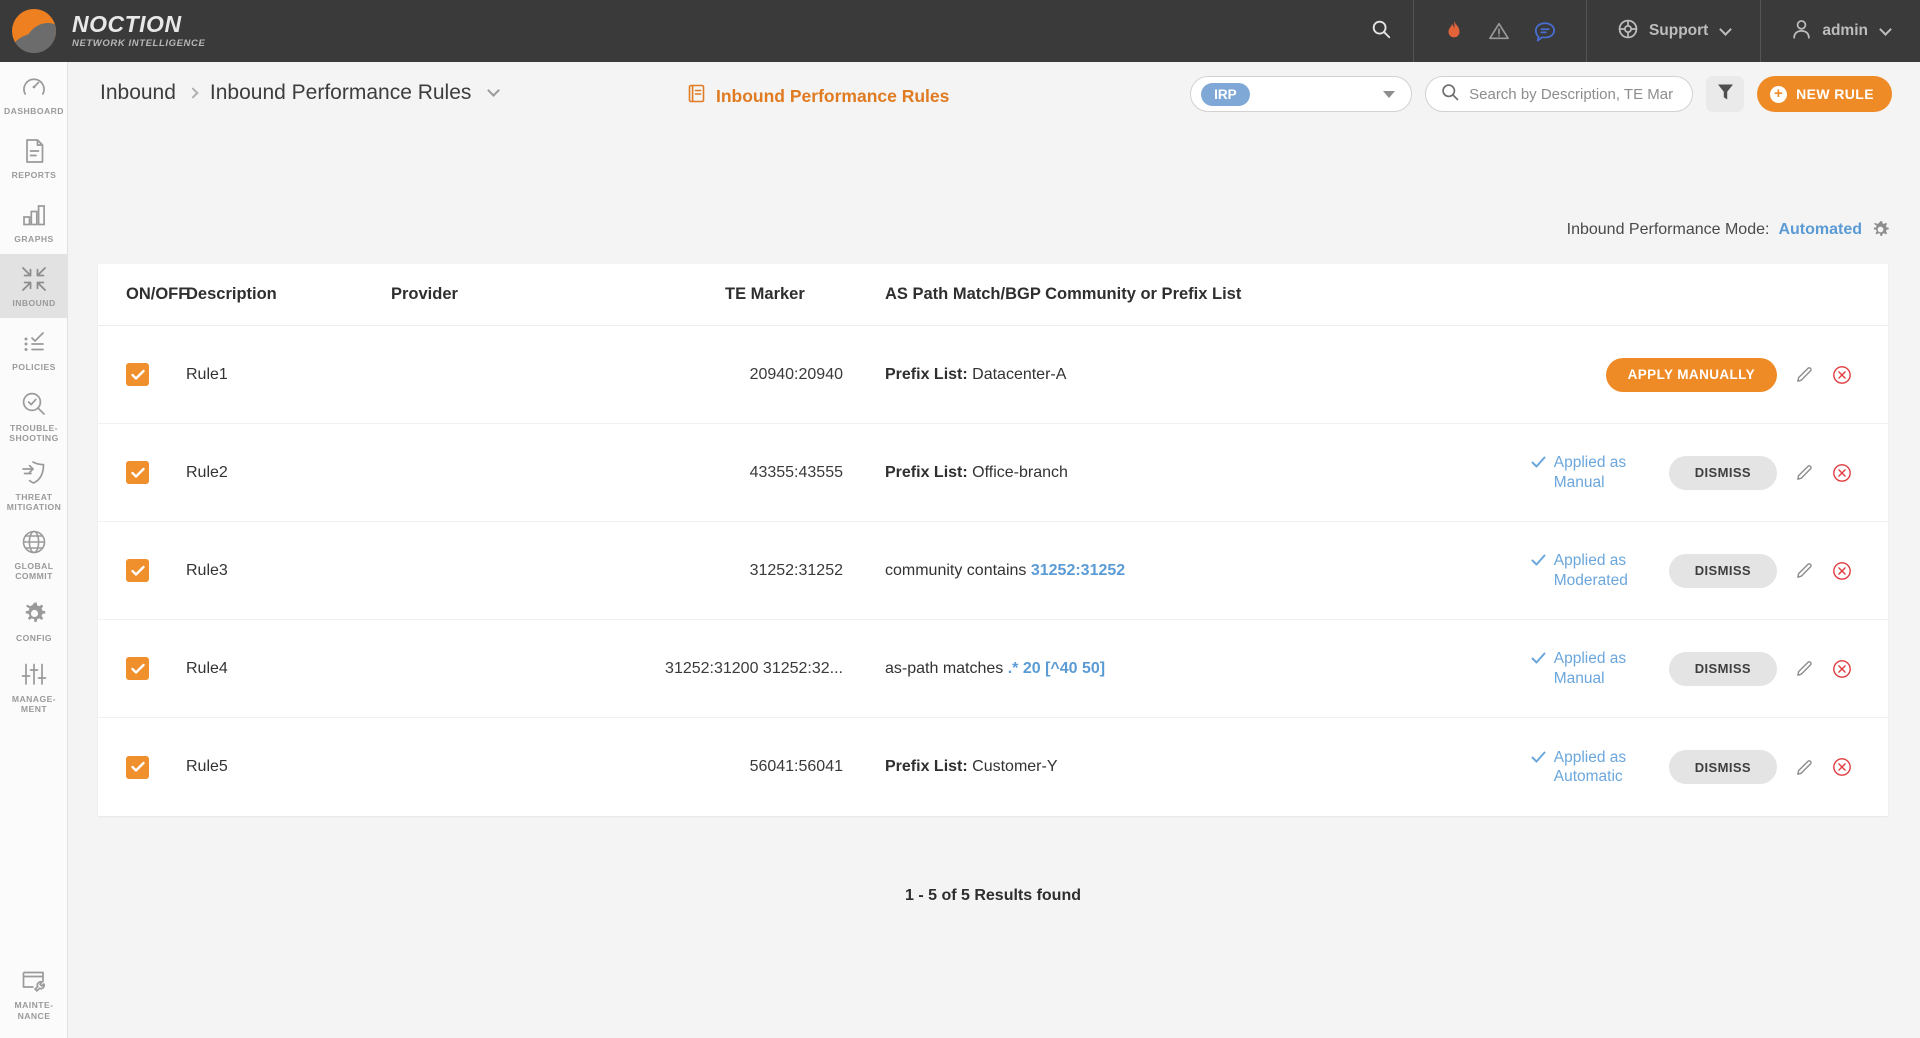 The width and height of the screenshot is (1920, 1038). I want to click on irp-selector: IRP, so click(1301, 94).